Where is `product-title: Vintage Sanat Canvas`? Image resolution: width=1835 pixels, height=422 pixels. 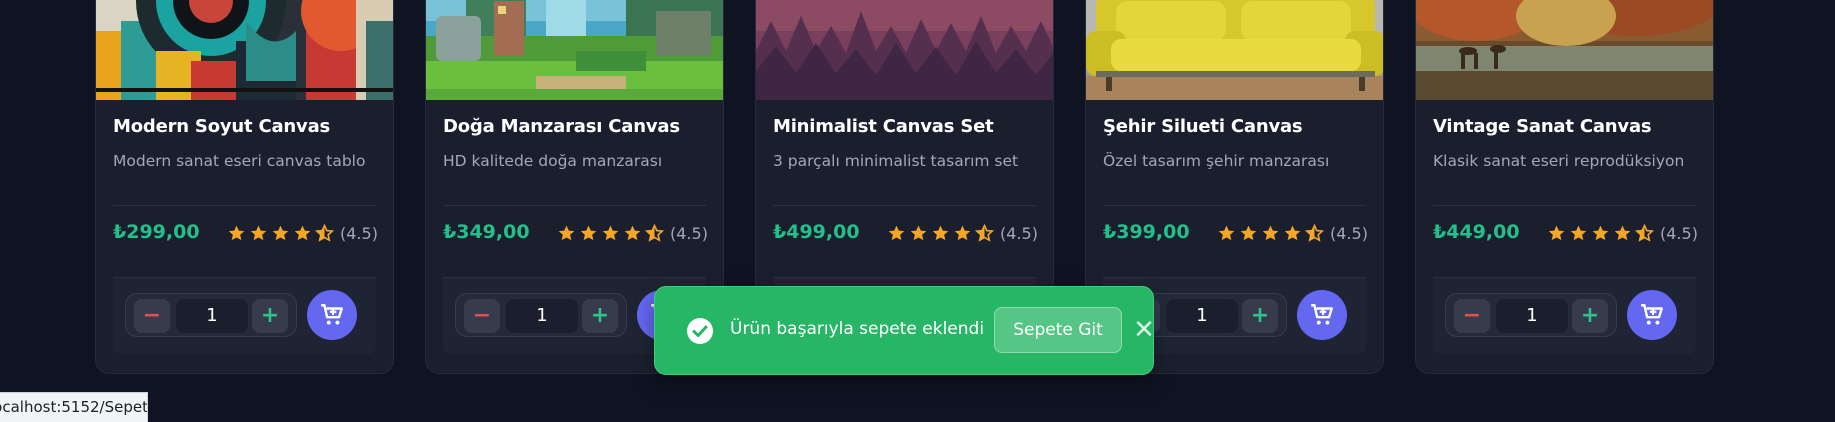 product-title: Vintage Sanat Canvas is located at coordinates (1542, 126).